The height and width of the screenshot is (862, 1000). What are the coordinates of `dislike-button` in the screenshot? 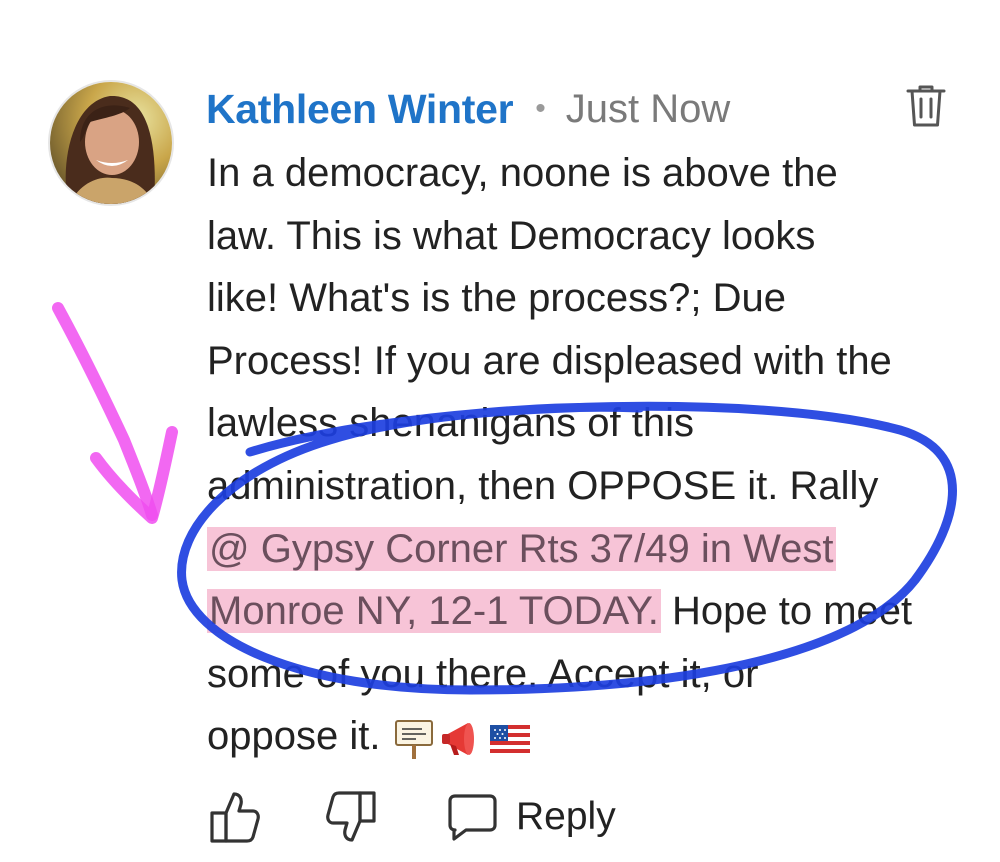 It's located at (351, 817).